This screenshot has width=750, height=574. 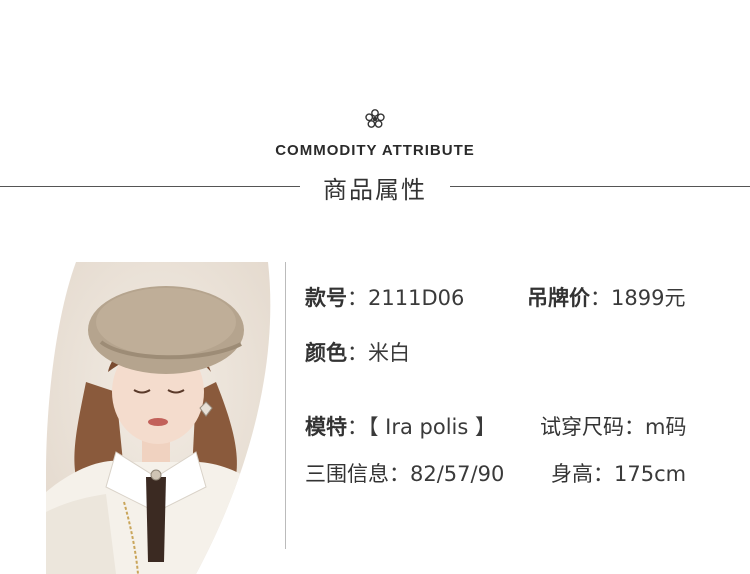 I want to click on height-value: 175cm, so click(x=650, y=474).